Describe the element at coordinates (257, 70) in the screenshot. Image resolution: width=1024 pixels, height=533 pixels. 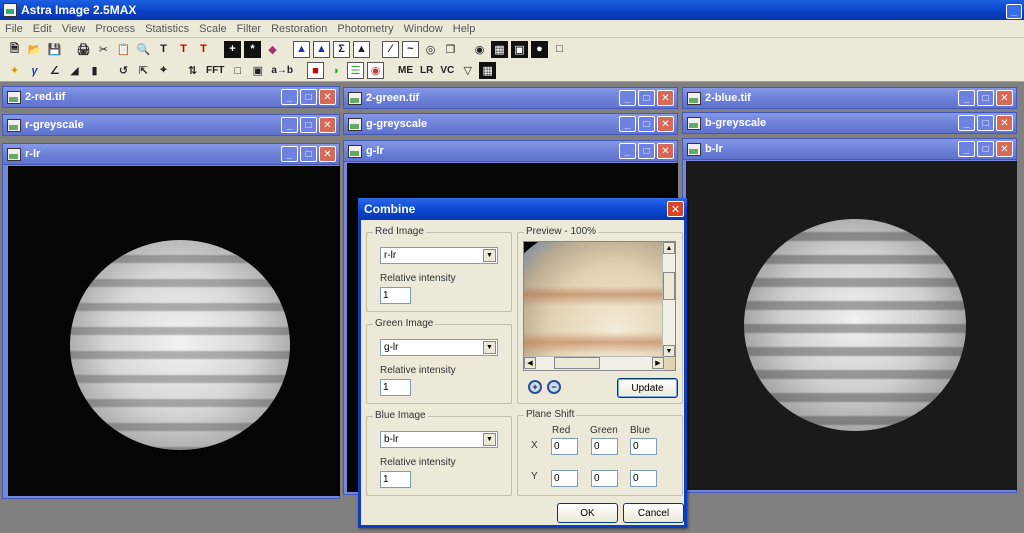
I see `shadow-icon: ▣` at that location.